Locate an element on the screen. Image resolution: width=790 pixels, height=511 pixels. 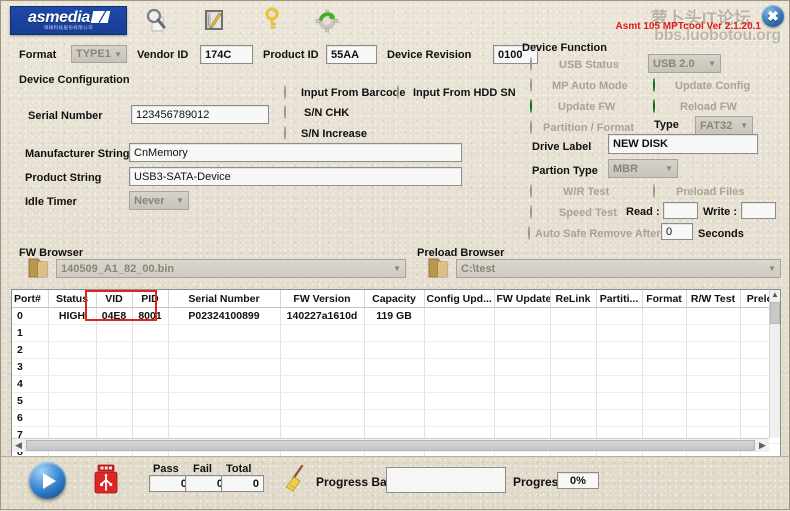
reload-fw-label: Reload FW is located at coordinates (708, 107).